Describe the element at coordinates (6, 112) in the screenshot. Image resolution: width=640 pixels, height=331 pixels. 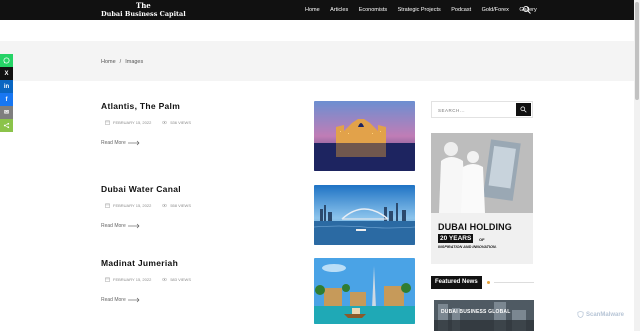
I see `email-icon: ✉` at that location.